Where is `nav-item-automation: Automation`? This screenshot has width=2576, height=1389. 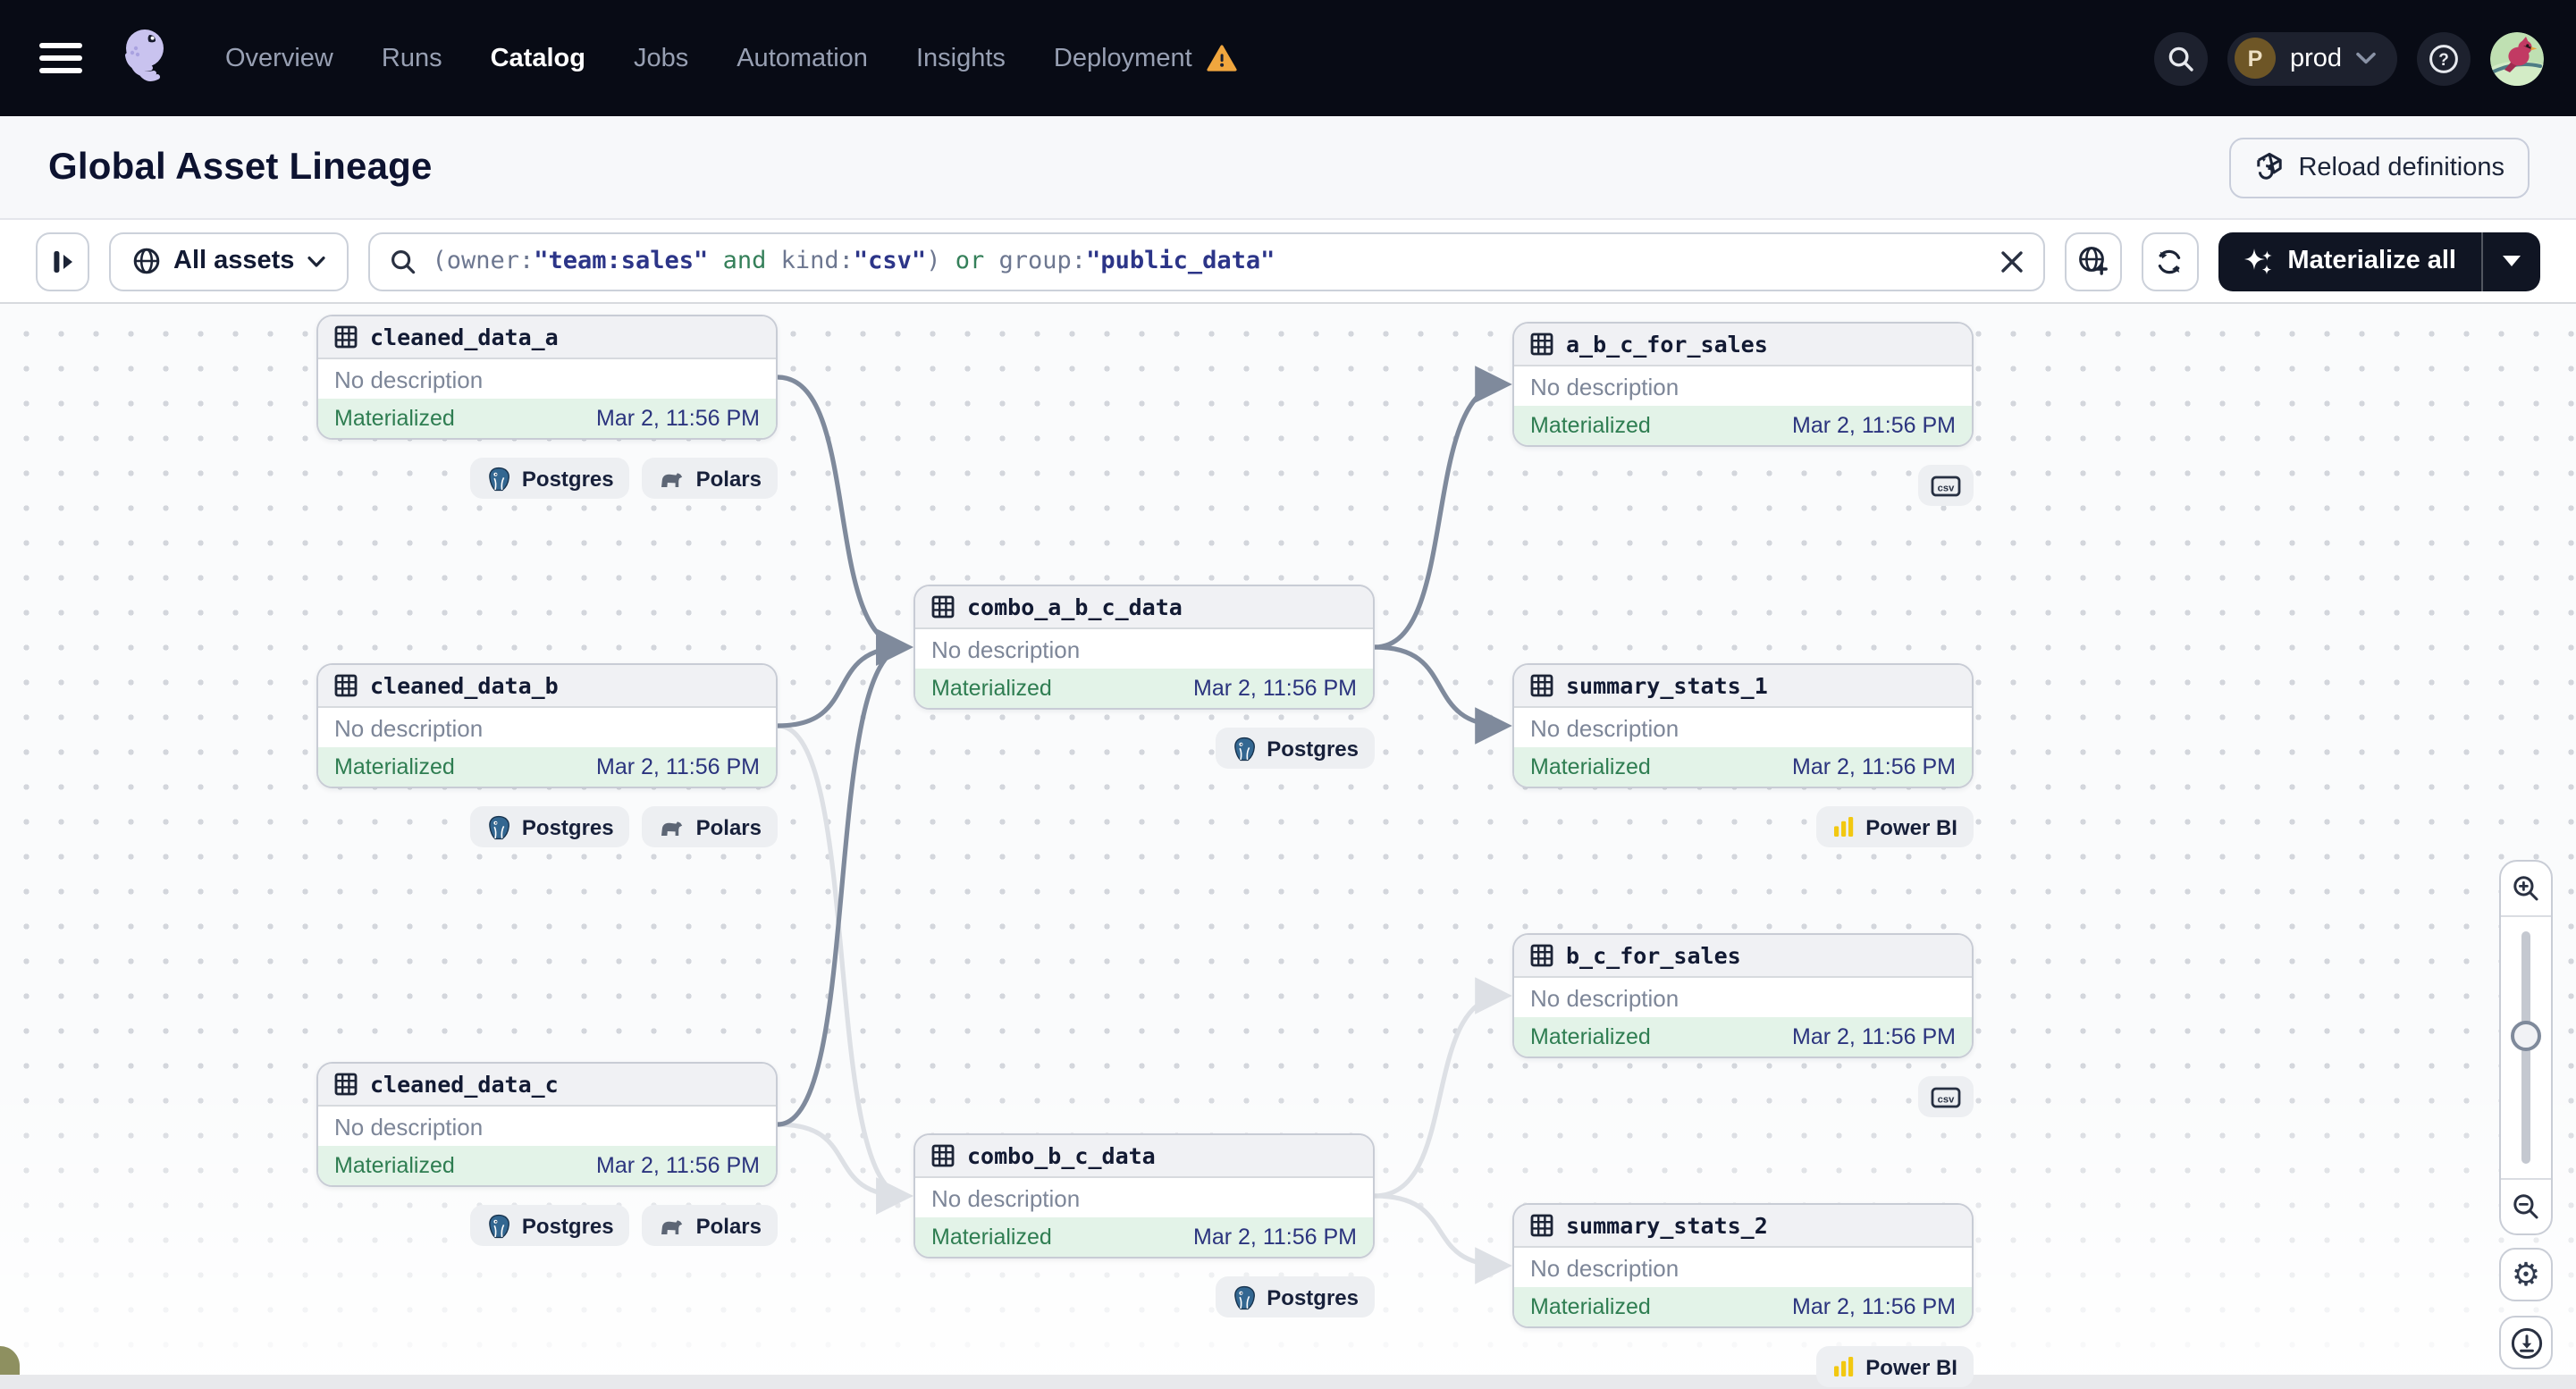
nav-item-automation: Automation is located at coordinates (803, 58).